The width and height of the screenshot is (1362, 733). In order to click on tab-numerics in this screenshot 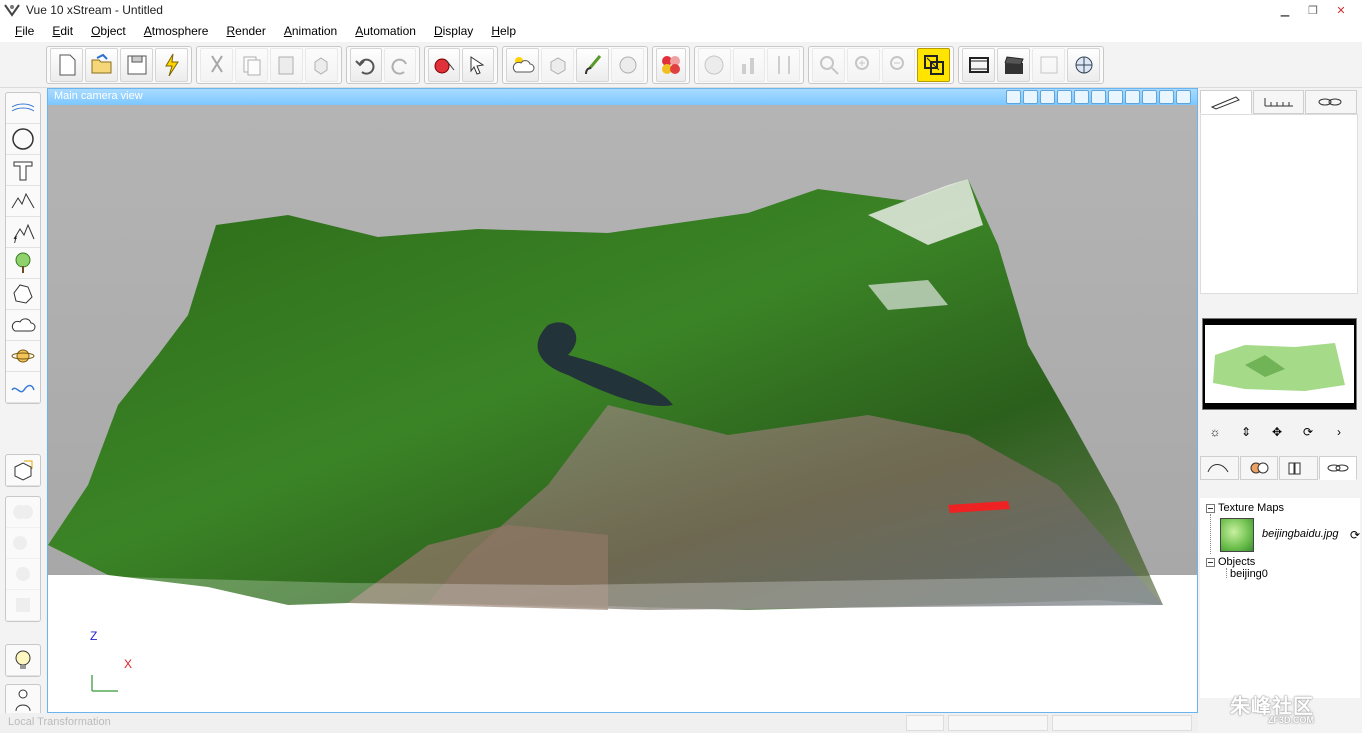, I will do `click(1278, 102)`.